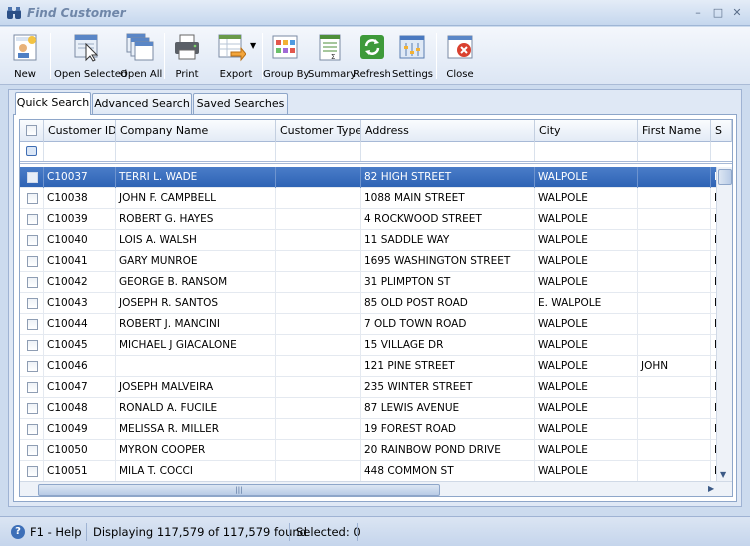 The height and width of the screenshot is (546, 750). What do you see at coordinates (25, 56) in the screenshot?
I see `new-button: New` at bounding box center [25, 56].